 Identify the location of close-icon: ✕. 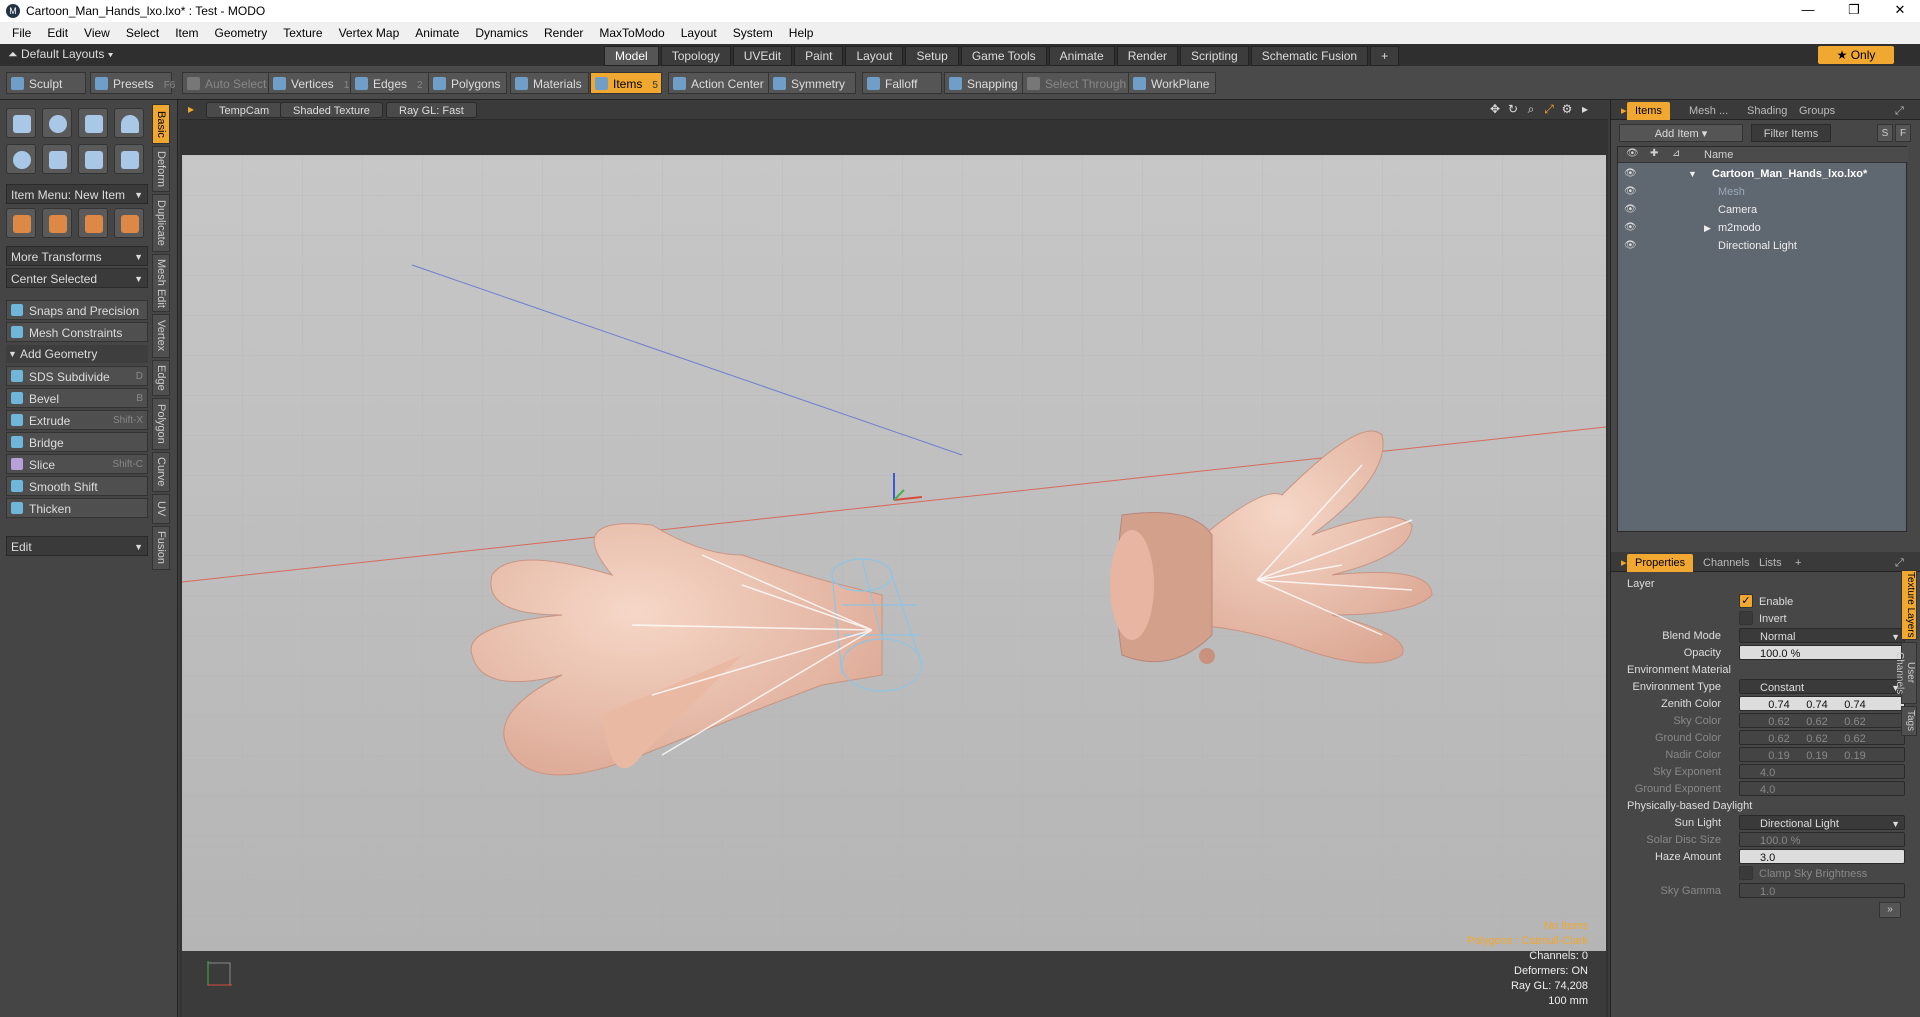
(1898, 11).